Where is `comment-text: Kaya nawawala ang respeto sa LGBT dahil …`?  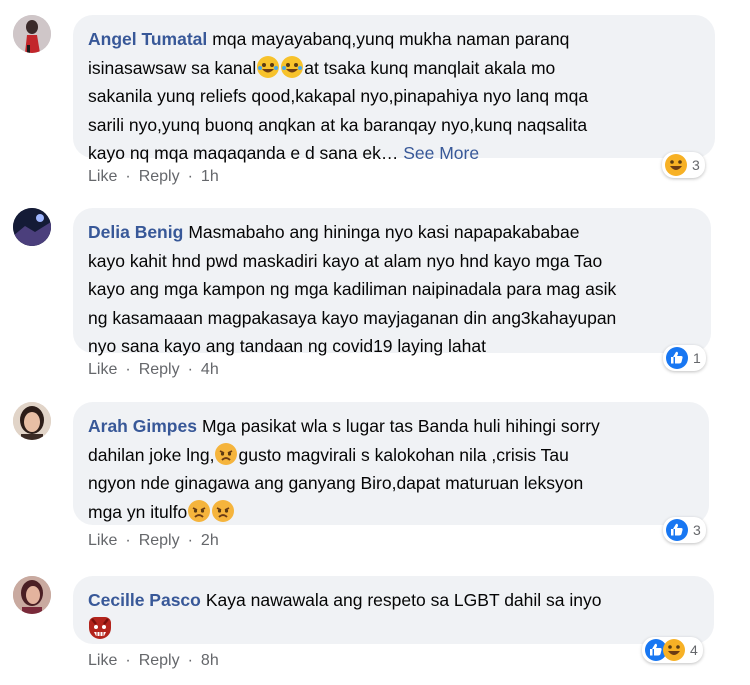
comment-text: Kaya nawawala ang respeto sa LGBT dahil … is located at coordinates (403, 600).